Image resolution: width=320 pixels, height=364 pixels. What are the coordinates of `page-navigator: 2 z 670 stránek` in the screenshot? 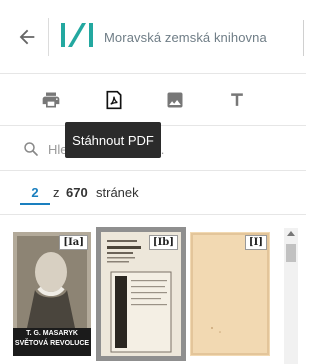 It's located at (153, 193).